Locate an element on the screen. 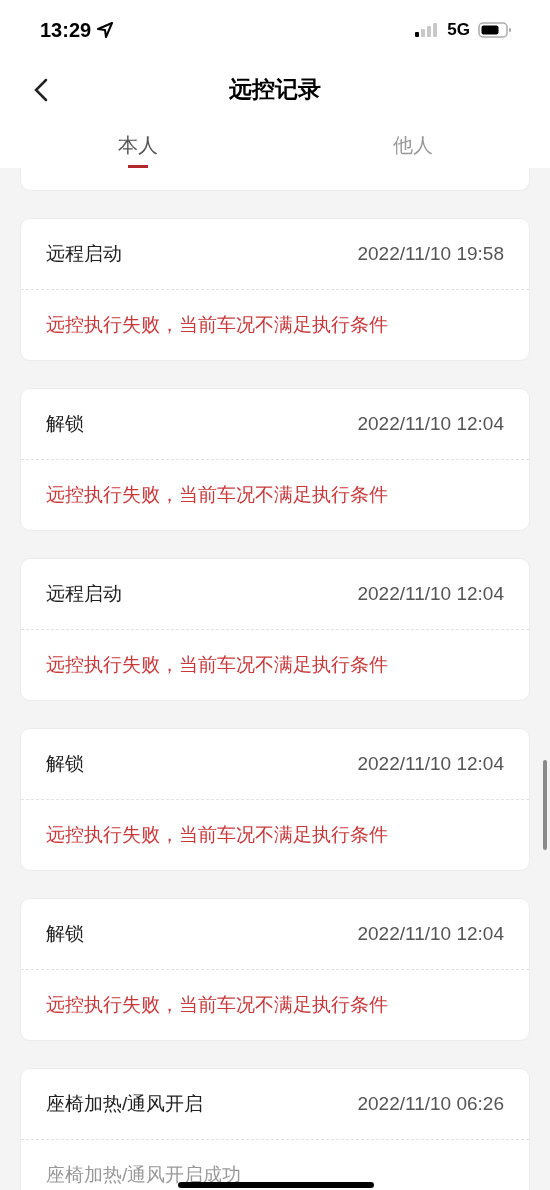  battery-icon is located at coordinates (495, 30).